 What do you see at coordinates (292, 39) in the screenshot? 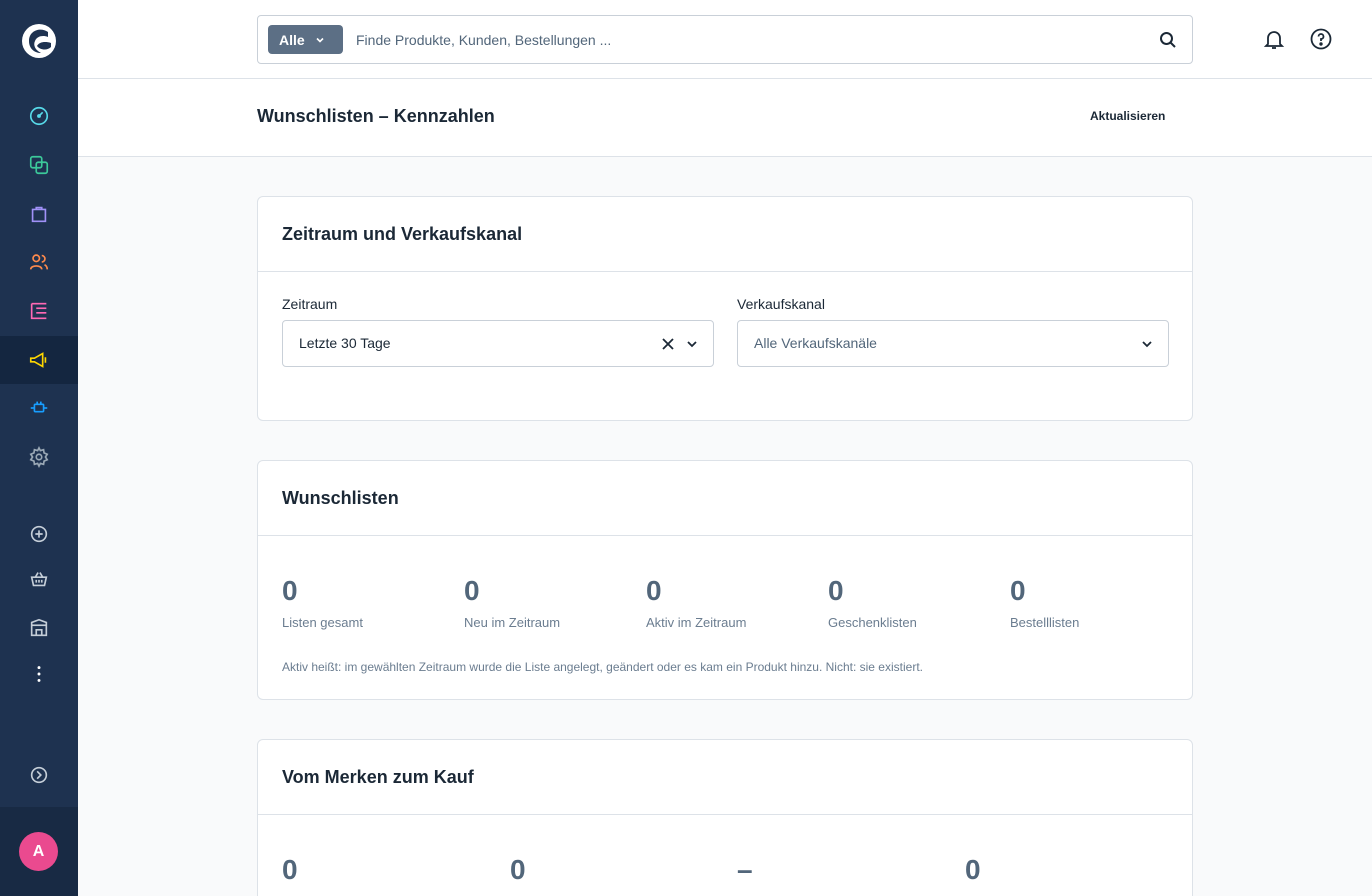
I see `search-type-label: Alle` at bounding box center [292, 39].